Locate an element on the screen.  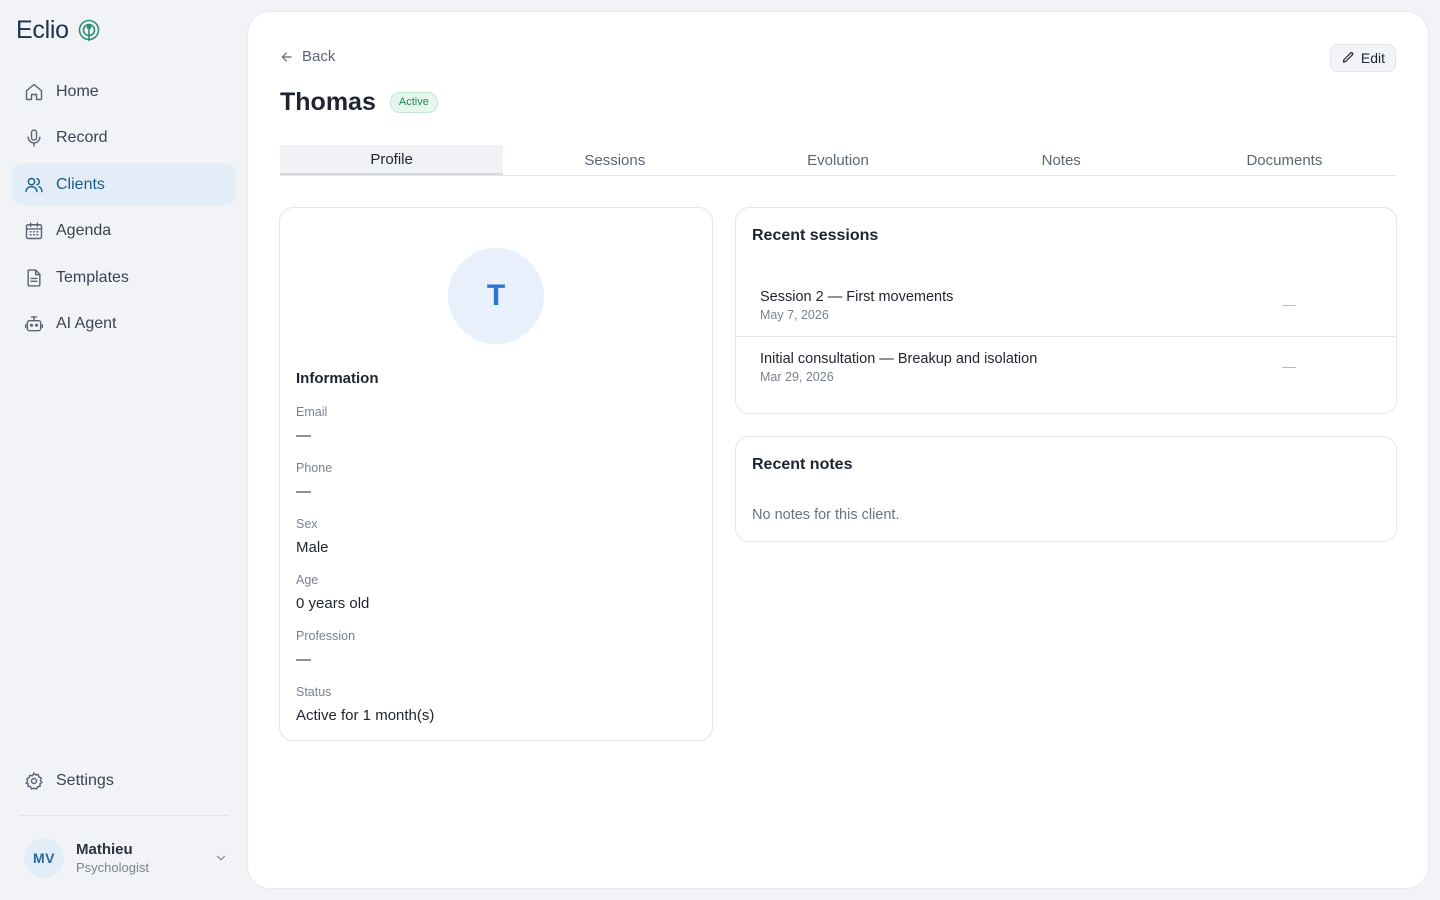
brand-name: Eclio is located at coordinates (42, 30).